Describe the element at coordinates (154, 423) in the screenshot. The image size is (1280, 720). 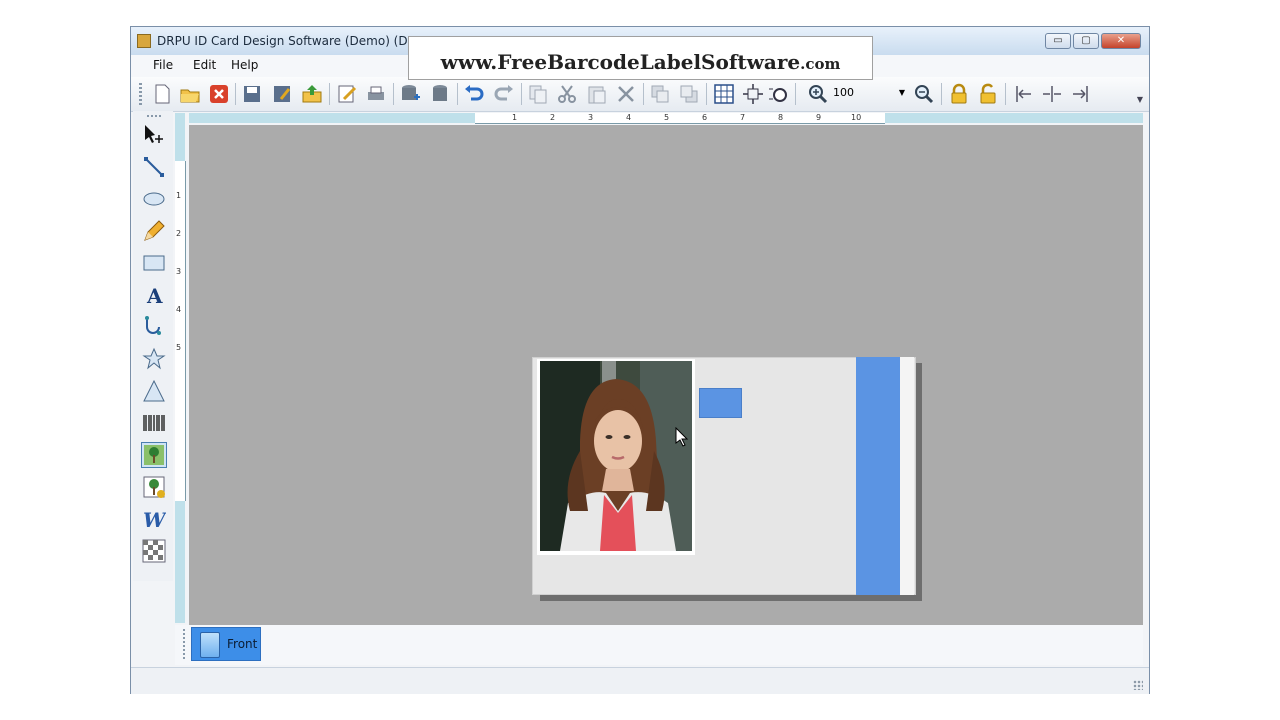
I see `barcode-tool-icon` at that location.